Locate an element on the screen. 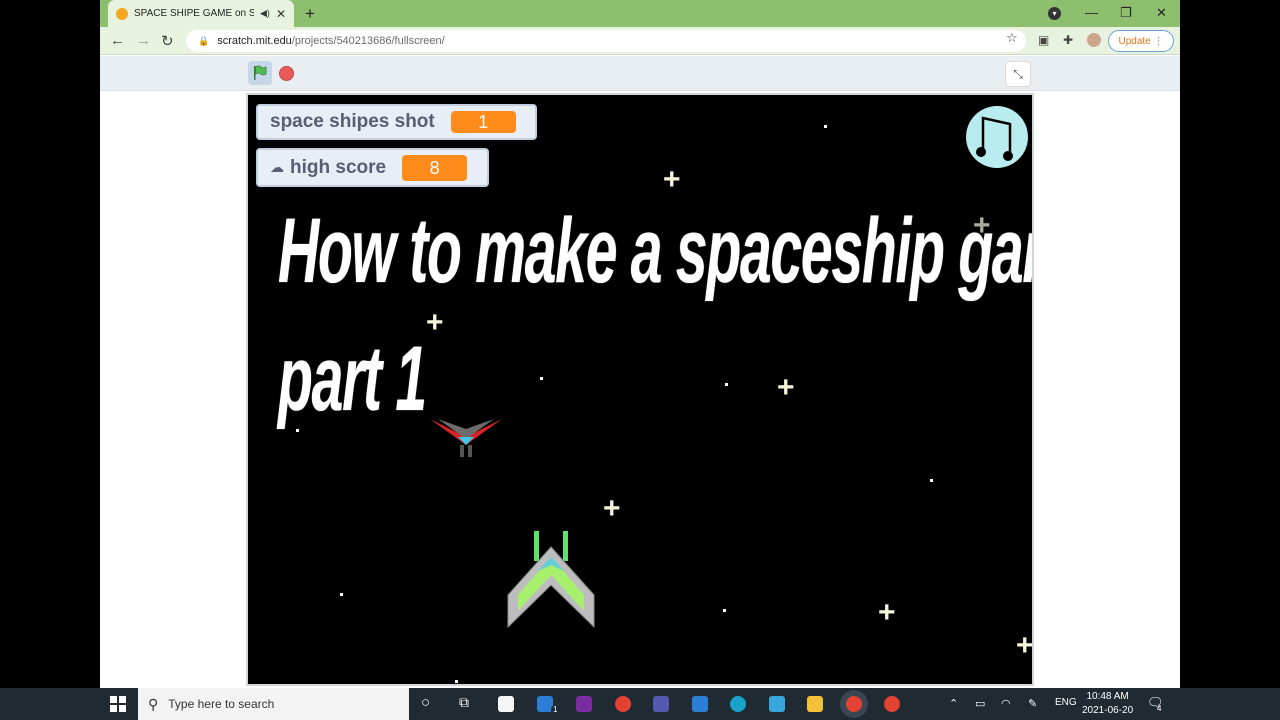  url-domain: scratch.mit.edu is located at coordinates (254, 41).